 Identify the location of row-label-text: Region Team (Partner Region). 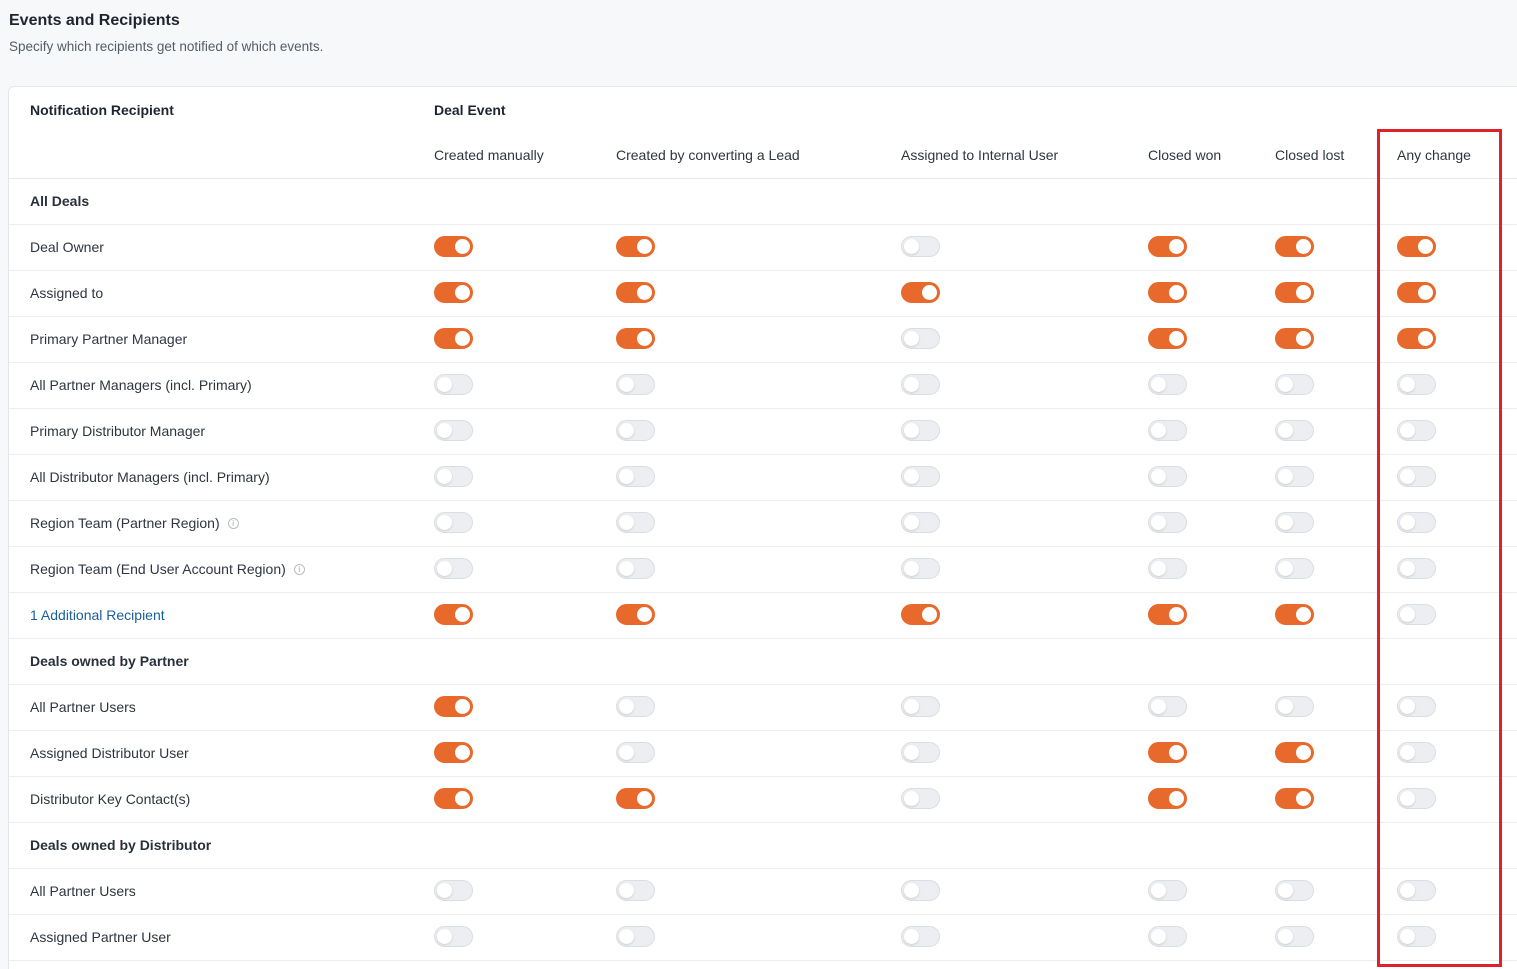
(125, 523).